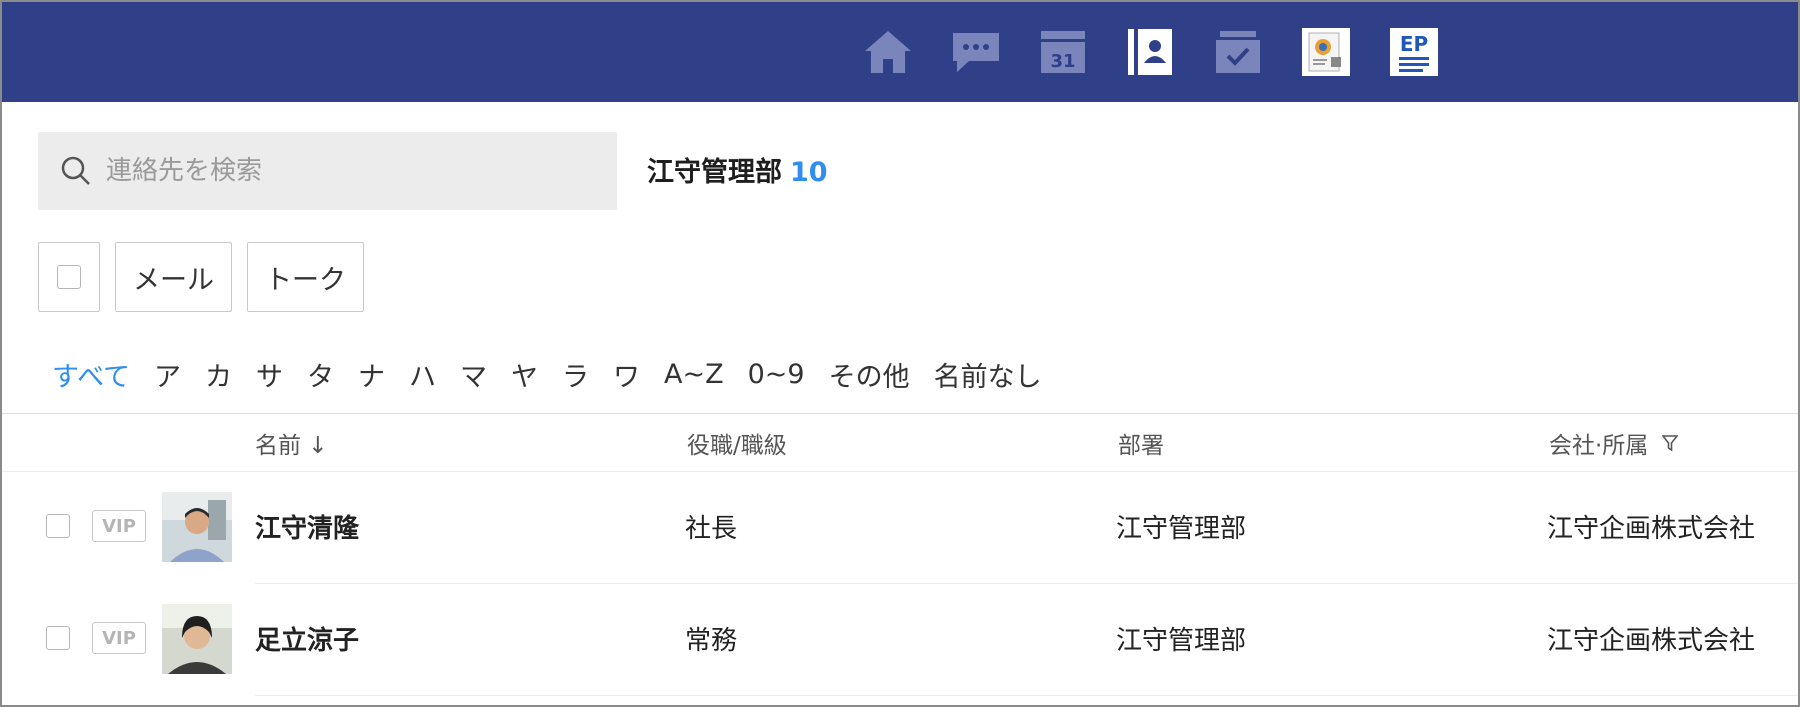  I want to click on smart-portal-icon: EP, so click(1414, 52).